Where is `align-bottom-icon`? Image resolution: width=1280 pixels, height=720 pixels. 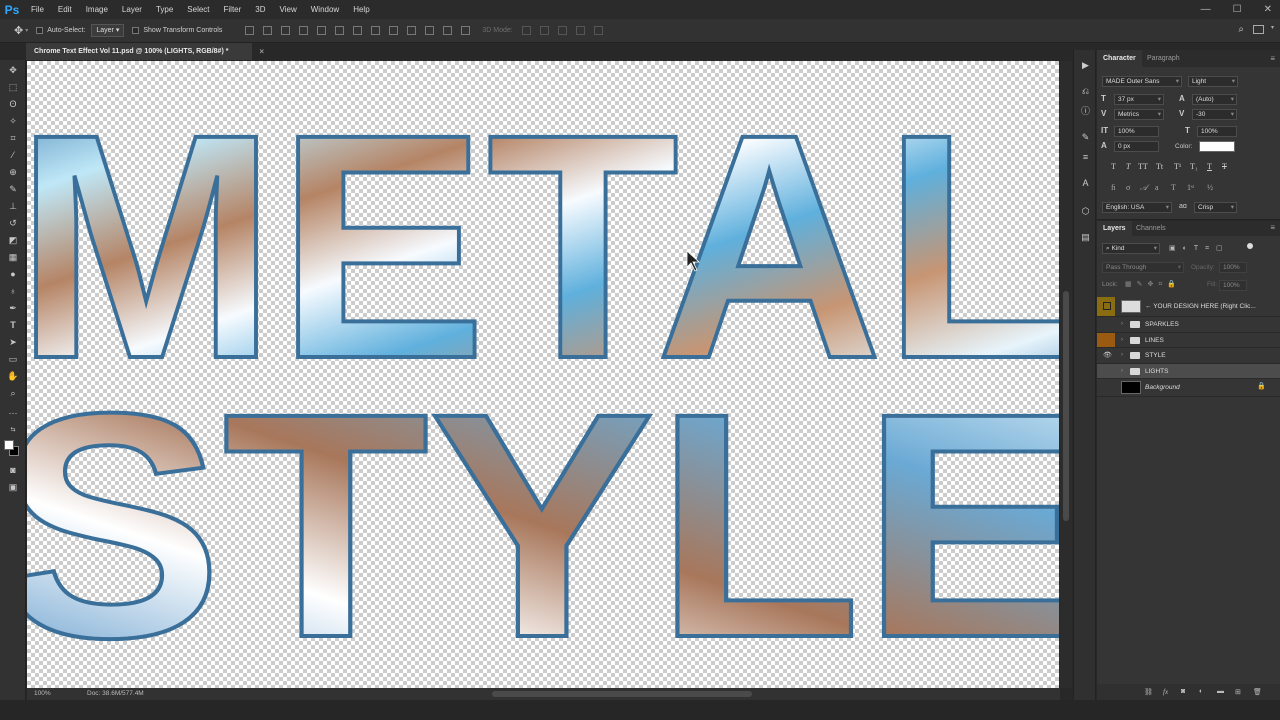
align-bottom-icon is located at coordinates (286, 30).